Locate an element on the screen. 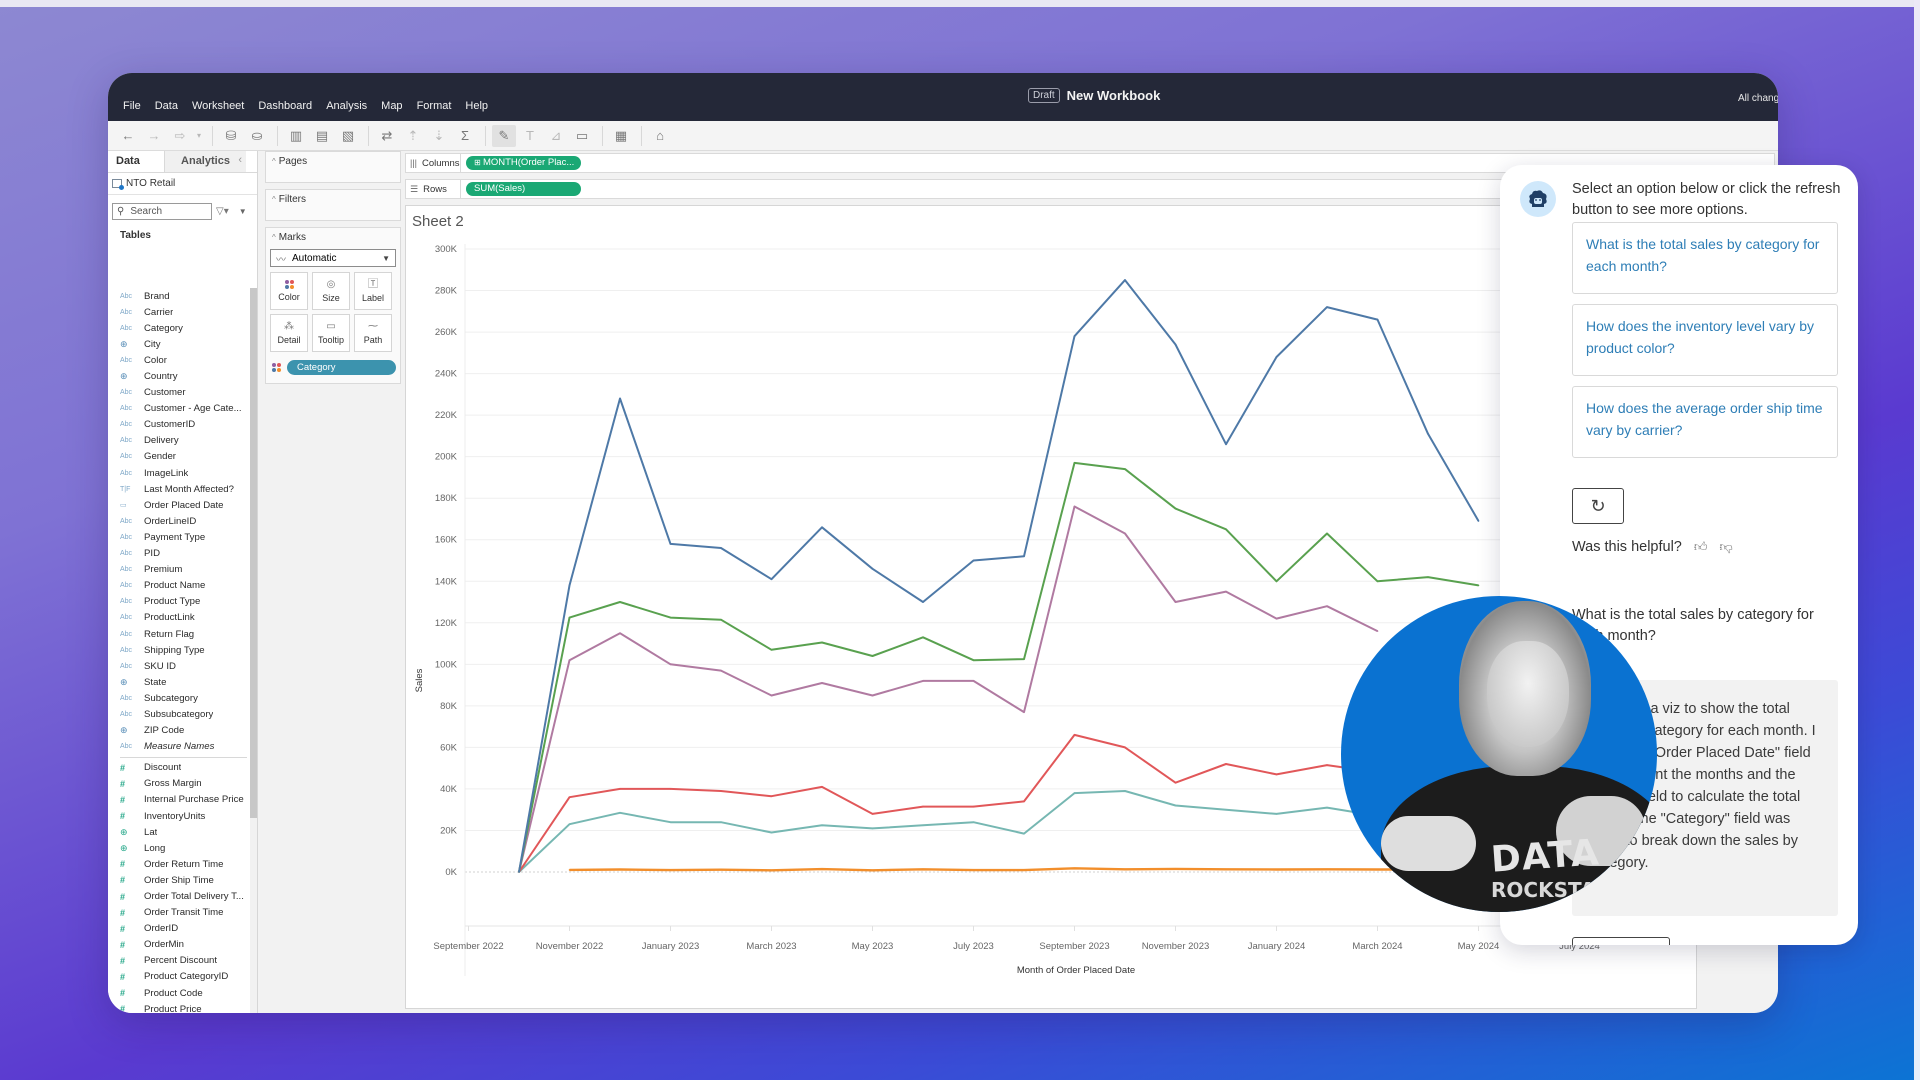  field-item: Abc Color is located at coordinates (179, 360).